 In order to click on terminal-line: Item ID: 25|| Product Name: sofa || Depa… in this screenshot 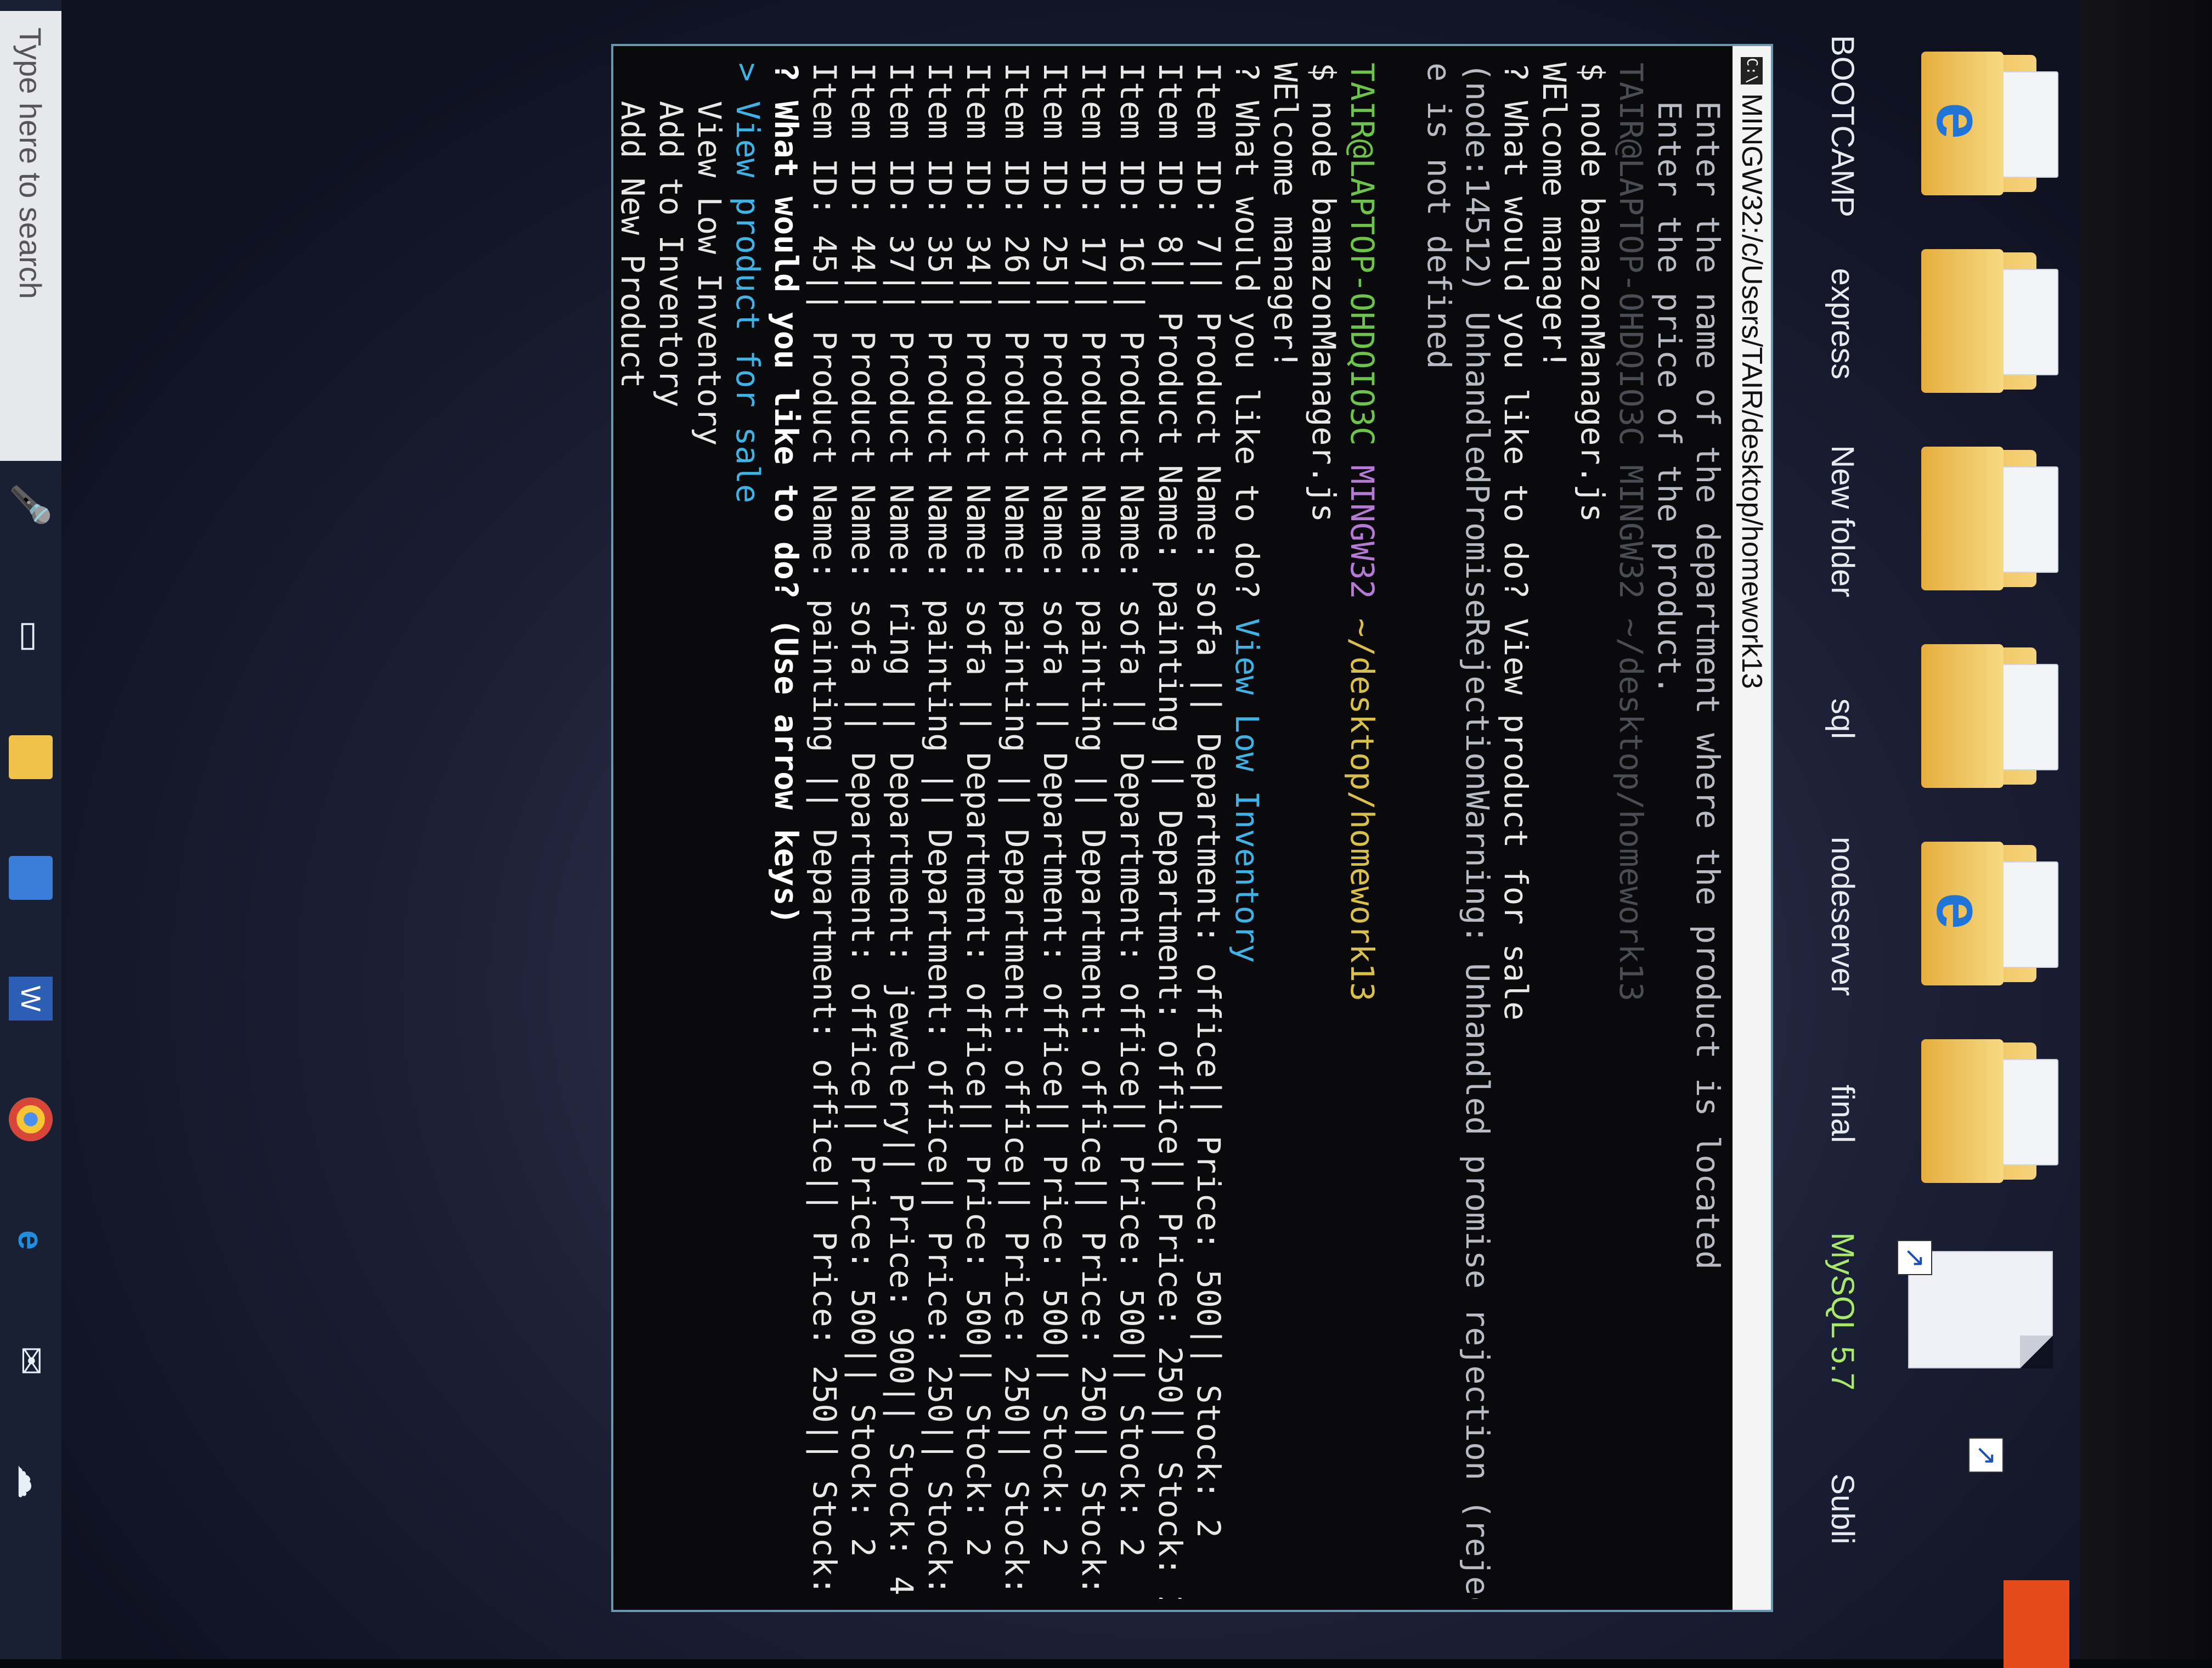, I will do `click(1055, 810)`.